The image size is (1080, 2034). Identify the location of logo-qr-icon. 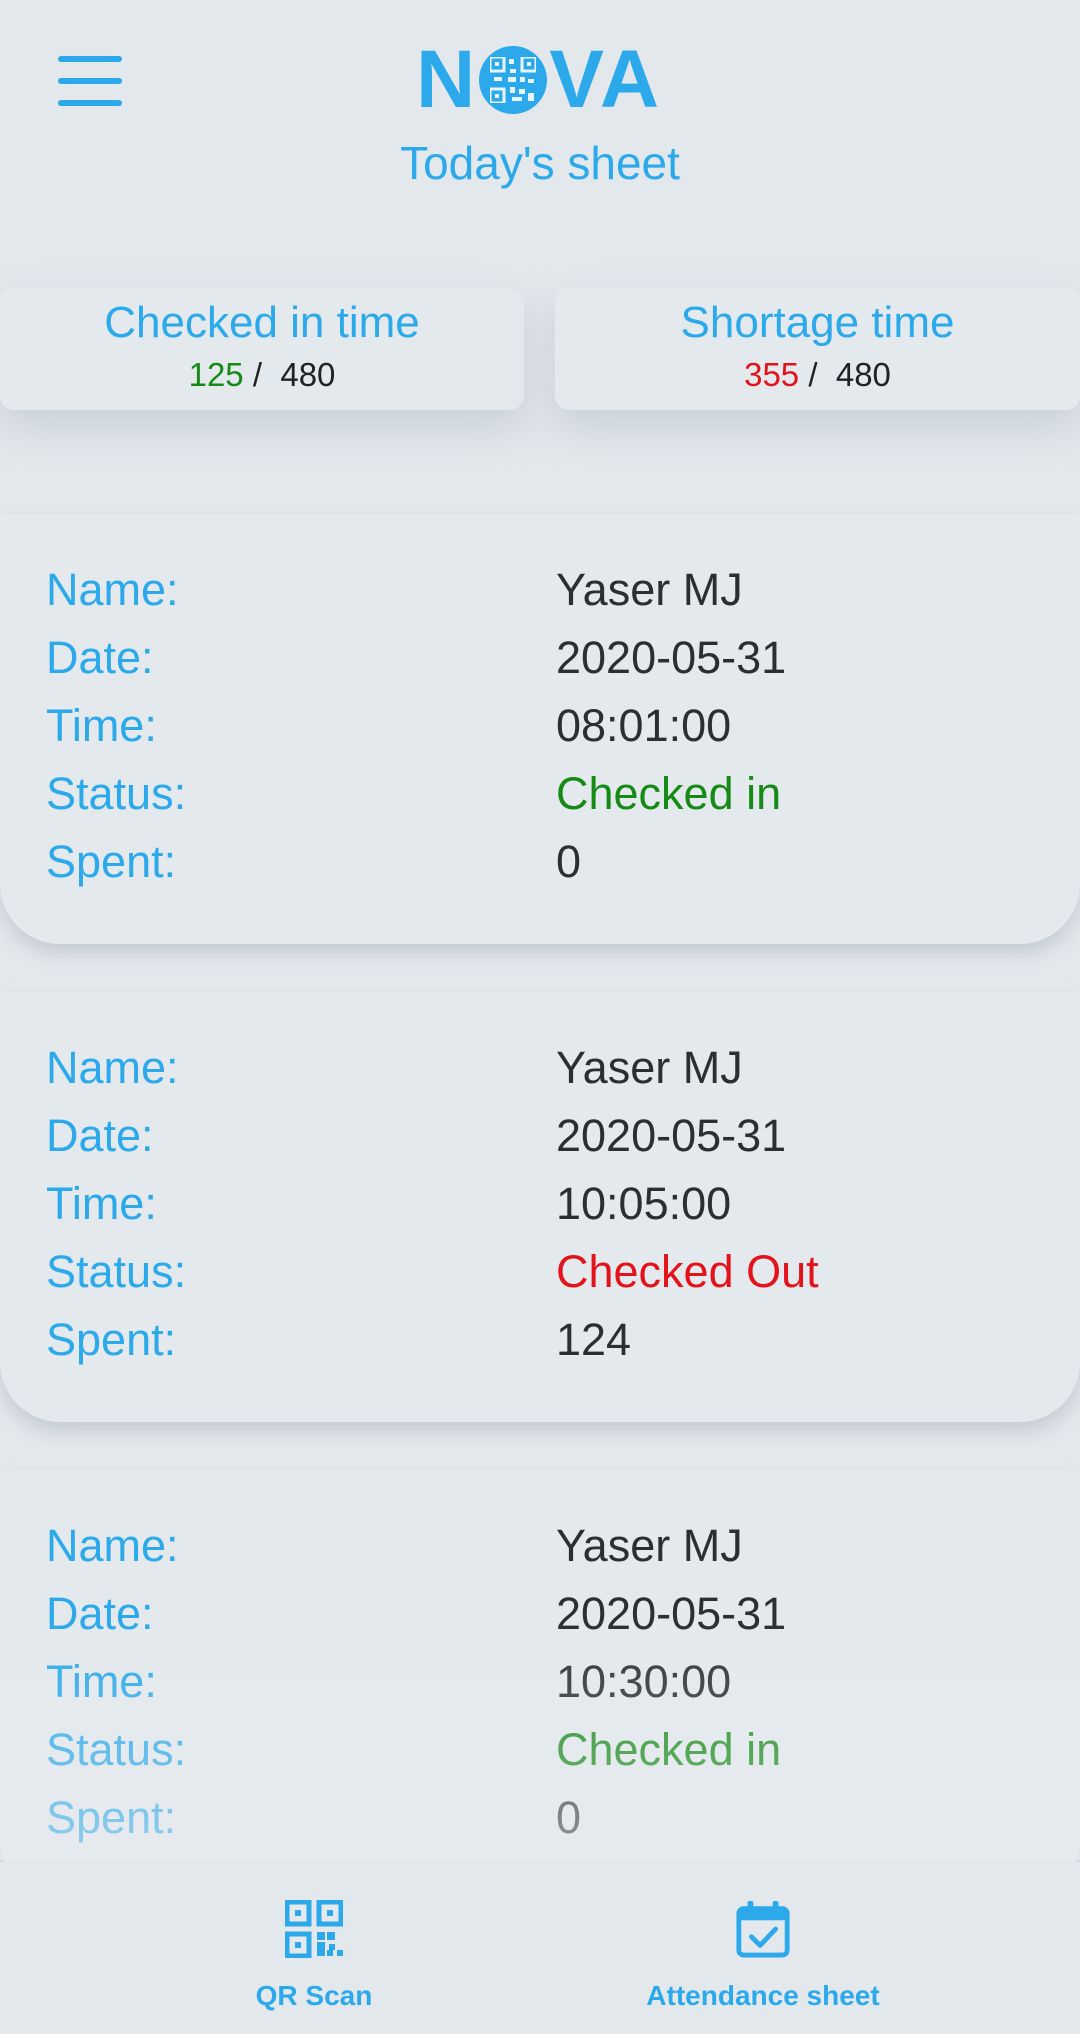
(513, 80).